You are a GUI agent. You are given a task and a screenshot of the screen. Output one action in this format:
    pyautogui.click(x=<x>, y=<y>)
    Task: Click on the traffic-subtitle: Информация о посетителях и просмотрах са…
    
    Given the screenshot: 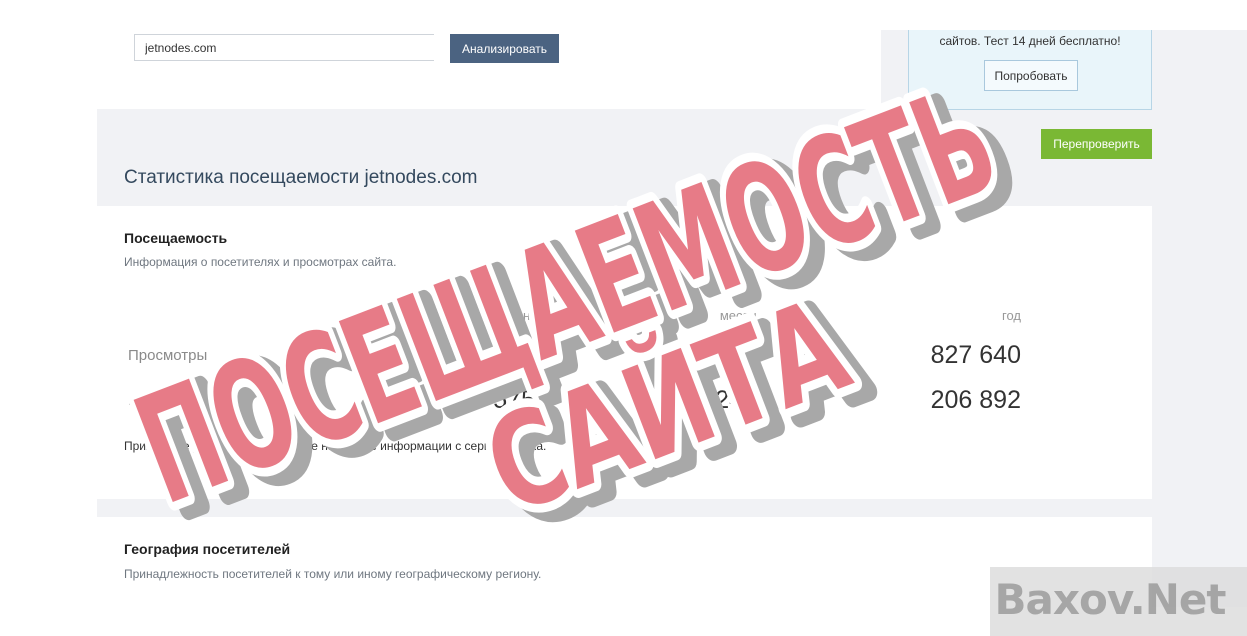 What is the action you would take?
    pyautogui.click(x=260, y=262)
    